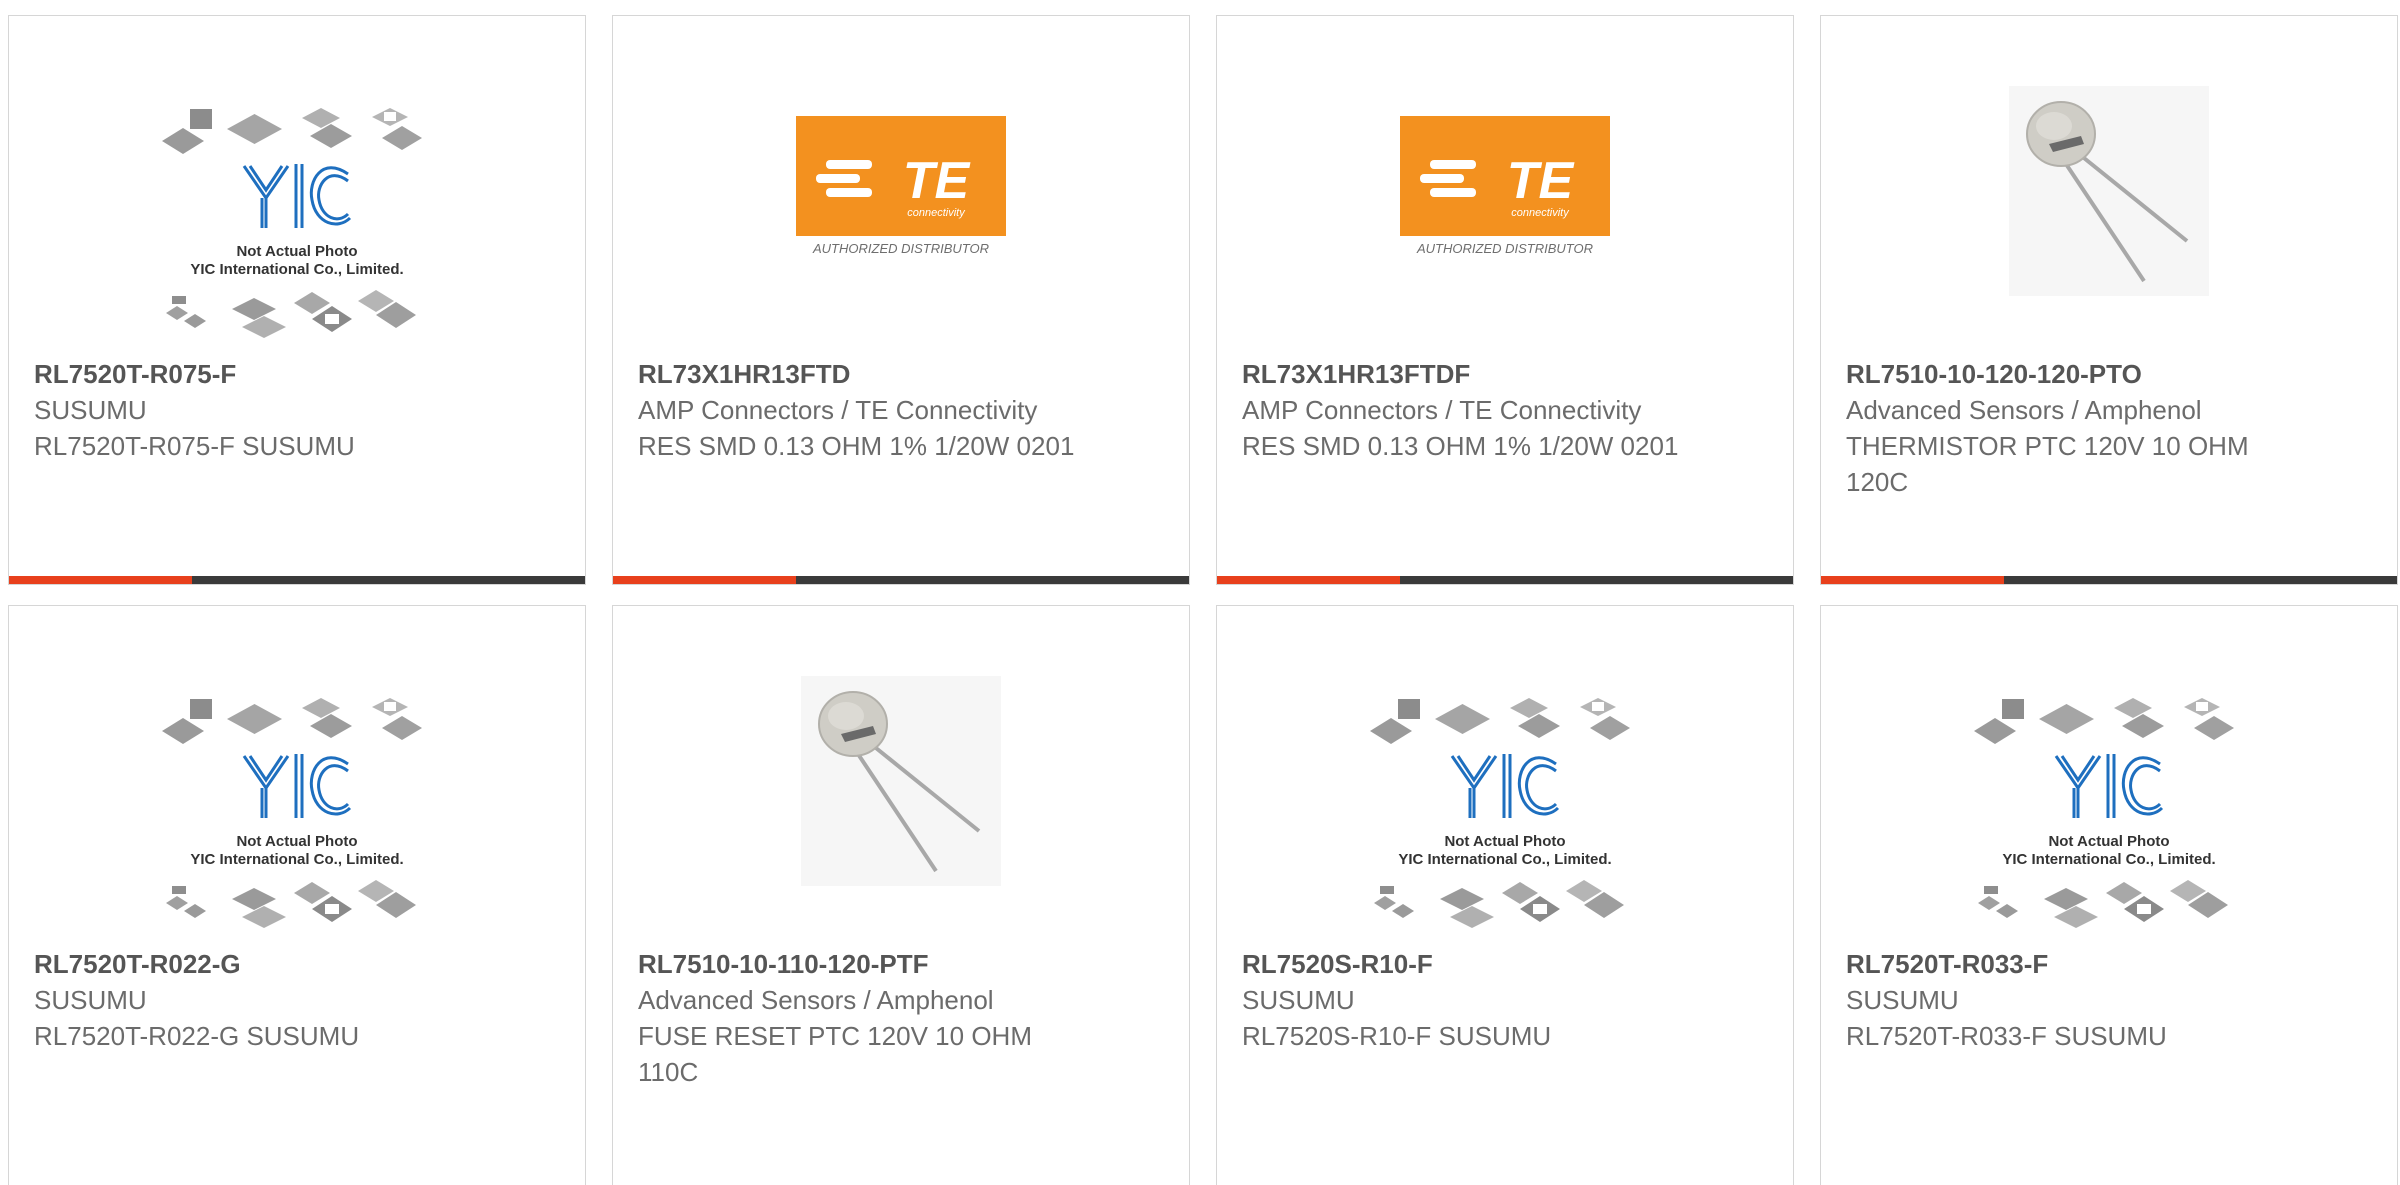 Image resolution: width=2400 pixels, height=1185 pixels. Describe the element at coordinates (835, 1054) in the screenshot. I see `product-description: FUSE RESET PTC 120V 10 OHM 110C` at that location.